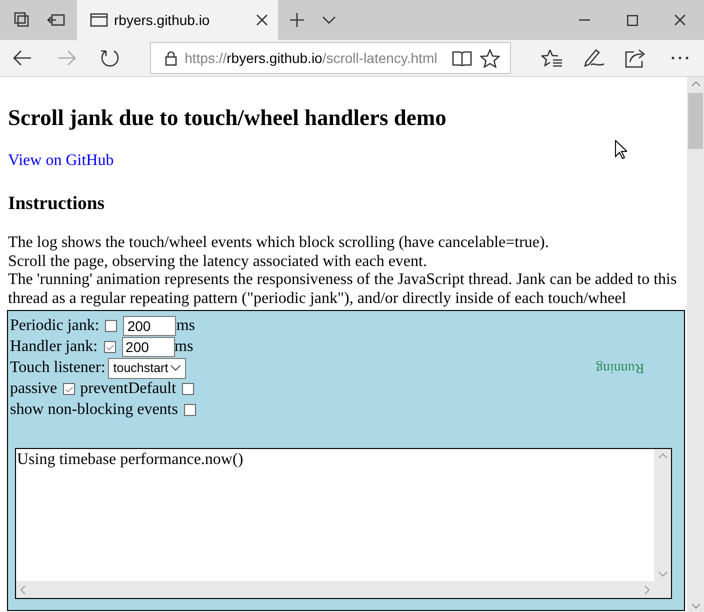  I want to click on control-label: preventDefault, so click(128, 389).